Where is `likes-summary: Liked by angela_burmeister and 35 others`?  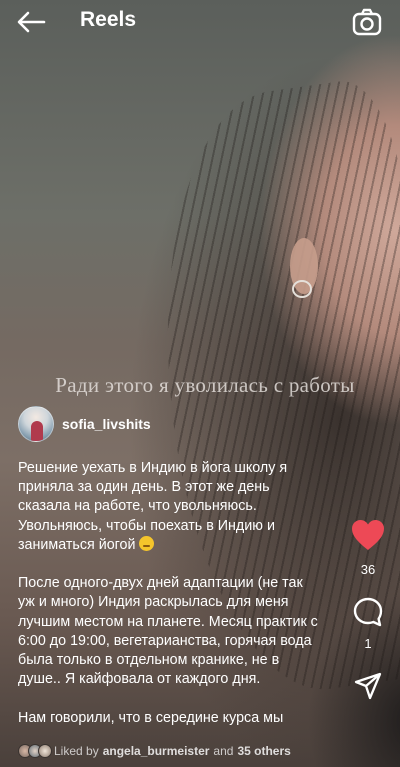
likes-summary: Liked by angela_burmeister and 35 others is located at coordinates (156, 751).